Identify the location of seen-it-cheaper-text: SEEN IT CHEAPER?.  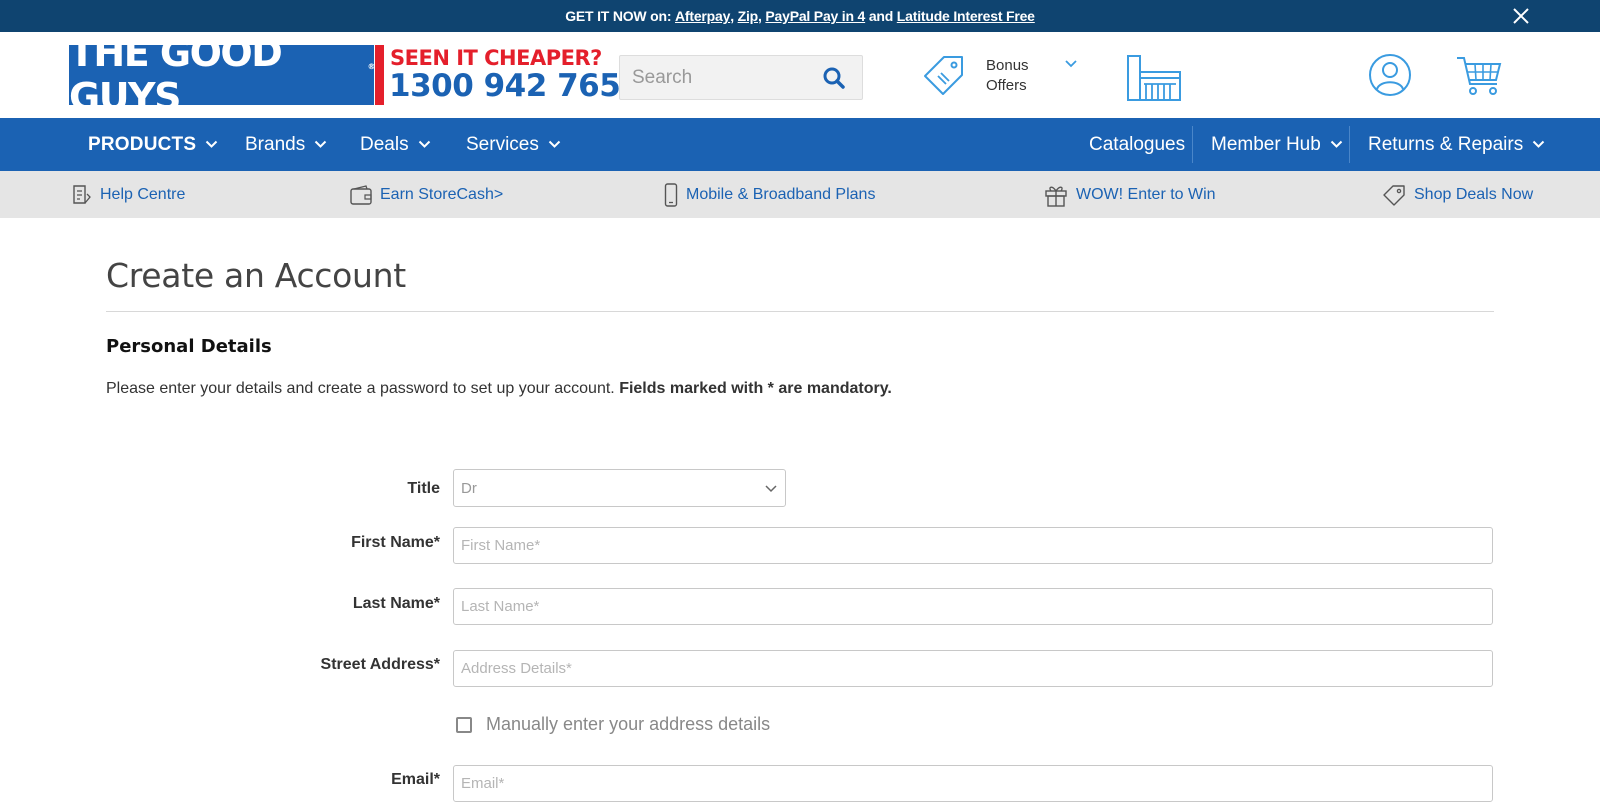
(496, 58).